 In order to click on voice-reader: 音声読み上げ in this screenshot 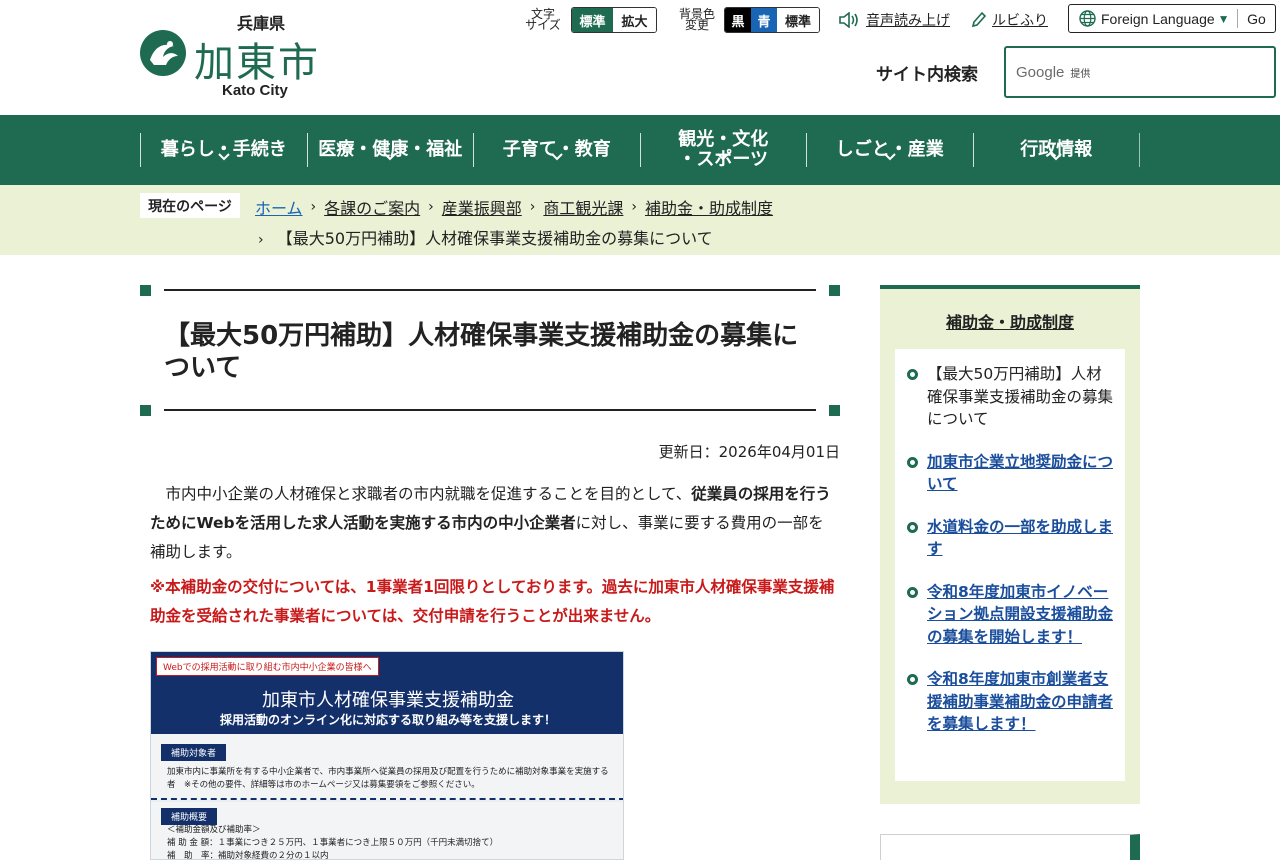, I will do `click(894, 20)`.